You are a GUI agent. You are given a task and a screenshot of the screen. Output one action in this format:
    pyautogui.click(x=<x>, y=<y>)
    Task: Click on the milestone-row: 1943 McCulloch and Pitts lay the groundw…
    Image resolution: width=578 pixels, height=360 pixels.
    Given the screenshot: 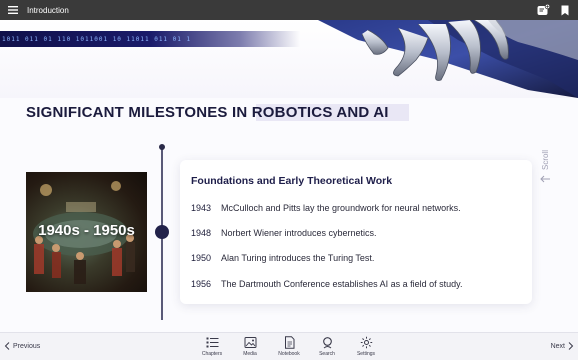 What is the action you would take?
    pyautogui.click(x=326, y=208)
    